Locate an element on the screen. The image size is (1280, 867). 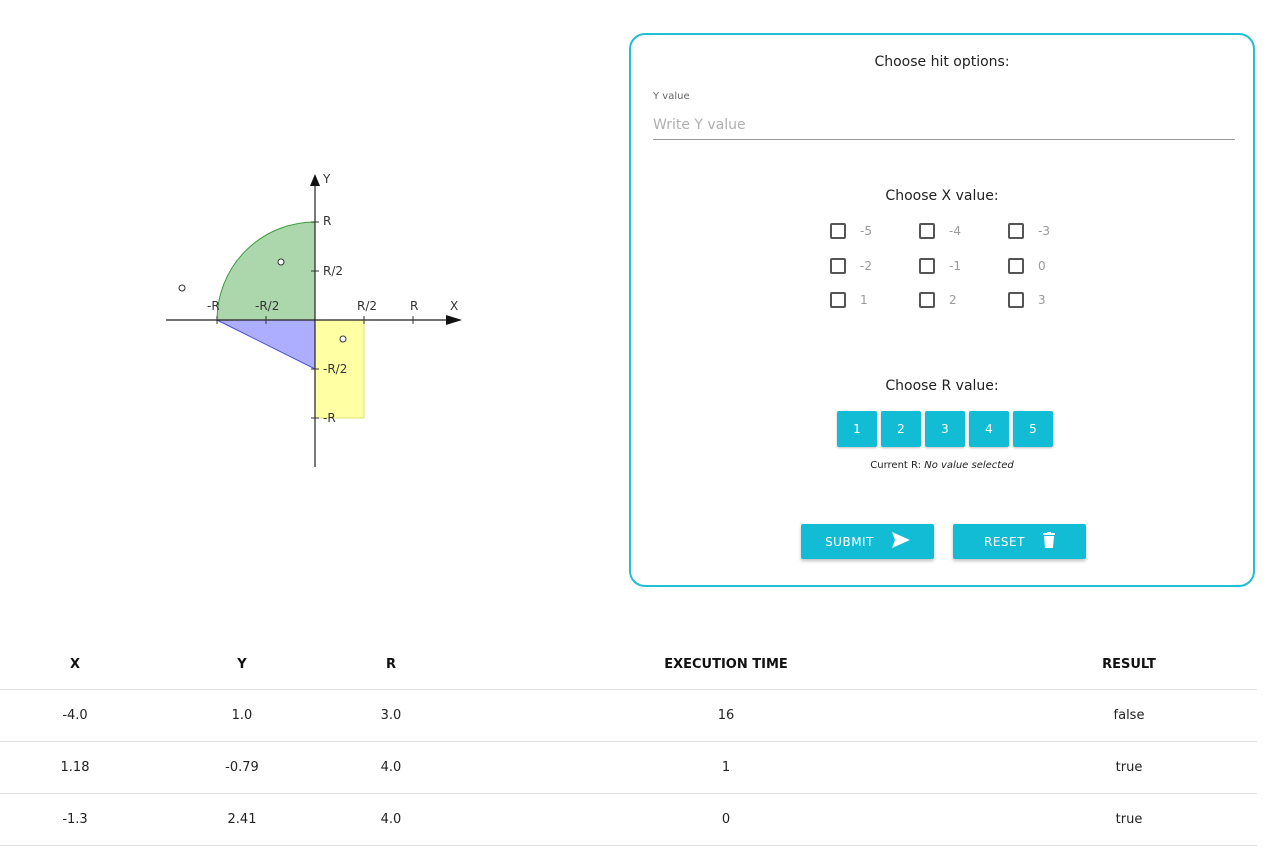
x-option-checkbox: -3 is located at coordinates (1029, 231).